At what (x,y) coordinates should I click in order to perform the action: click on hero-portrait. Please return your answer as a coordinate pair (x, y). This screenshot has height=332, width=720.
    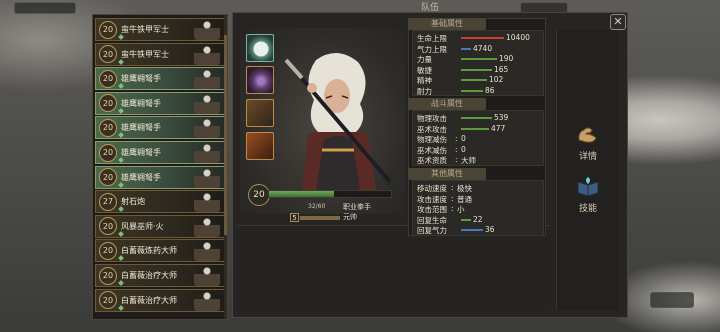
    Looking at the image, I should click on (338, 121).